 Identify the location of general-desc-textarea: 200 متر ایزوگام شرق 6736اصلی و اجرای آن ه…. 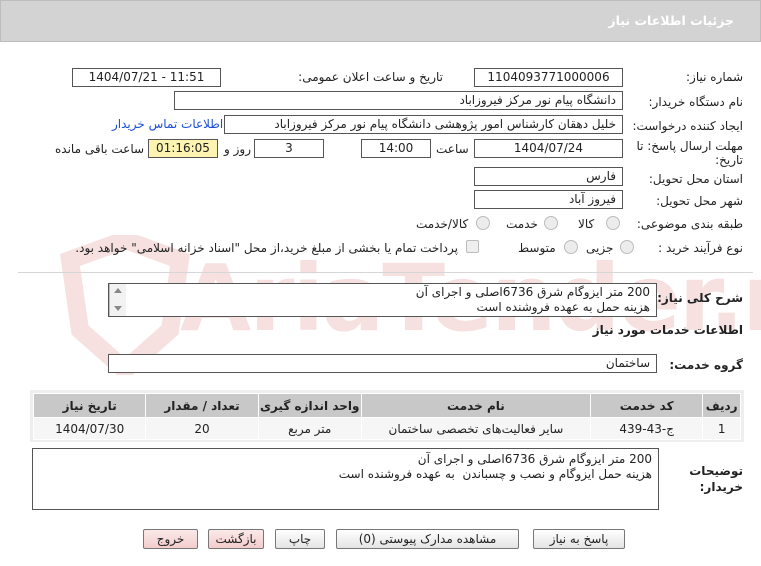
(382, 300).